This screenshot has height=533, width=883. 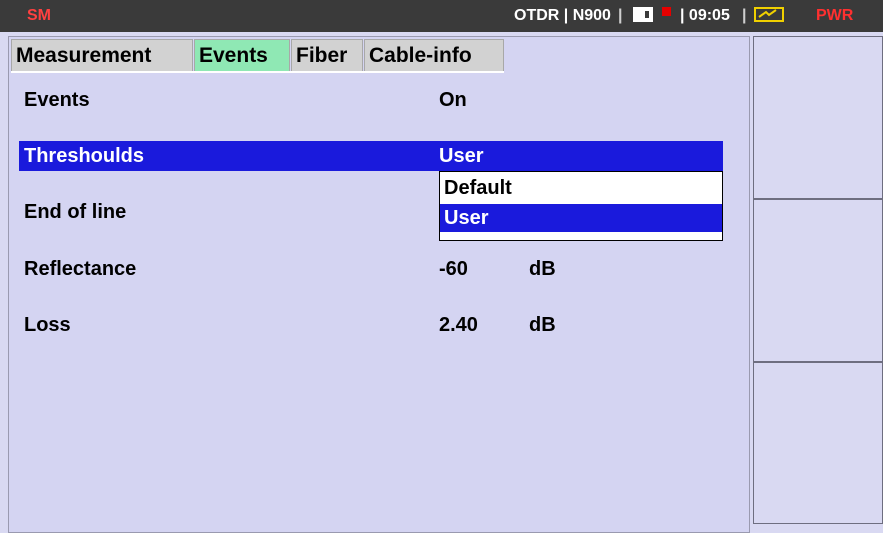 What do you see at coordinates (581, 188) in the screenshot?
I see `dropdown-option-default: Default` at bounding box center [581, 188].